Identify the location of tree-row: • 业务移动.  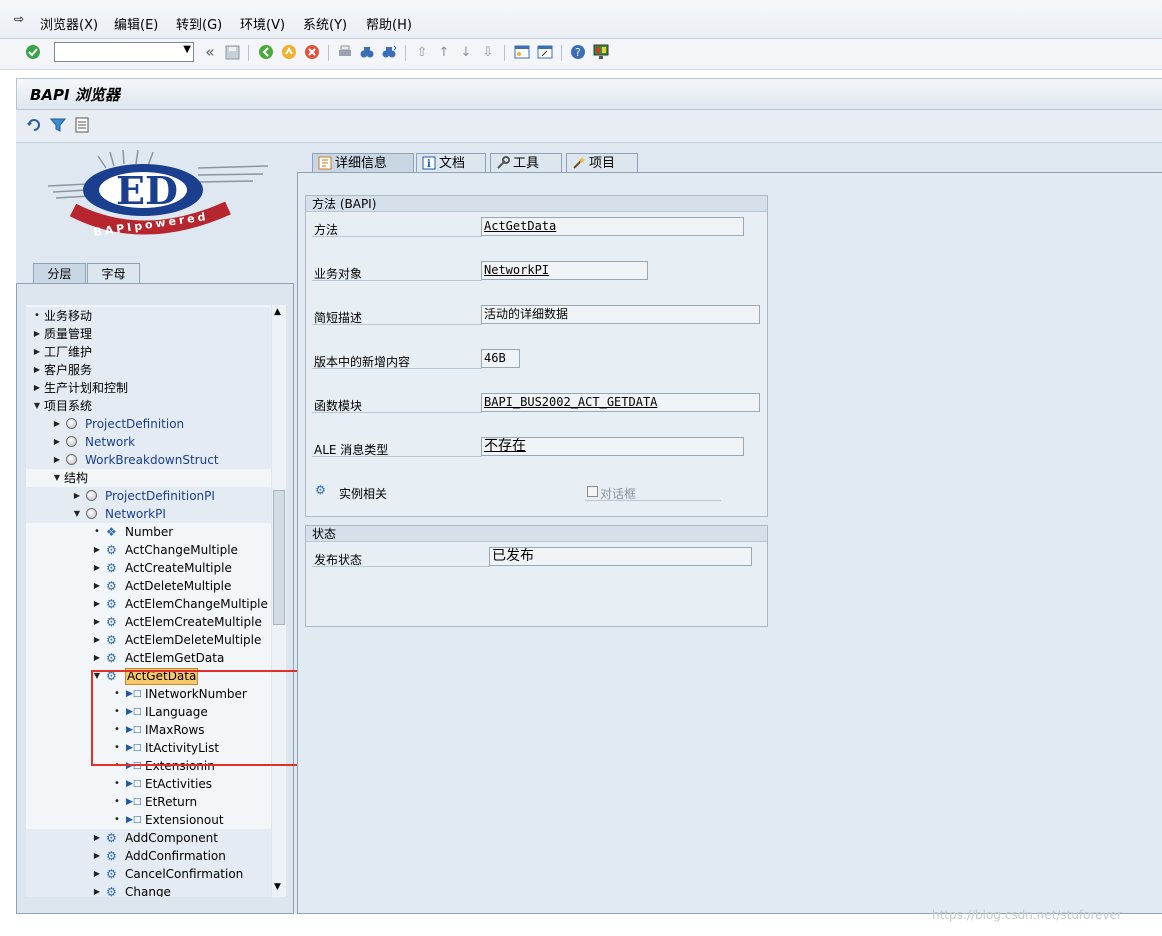
(148, 316).